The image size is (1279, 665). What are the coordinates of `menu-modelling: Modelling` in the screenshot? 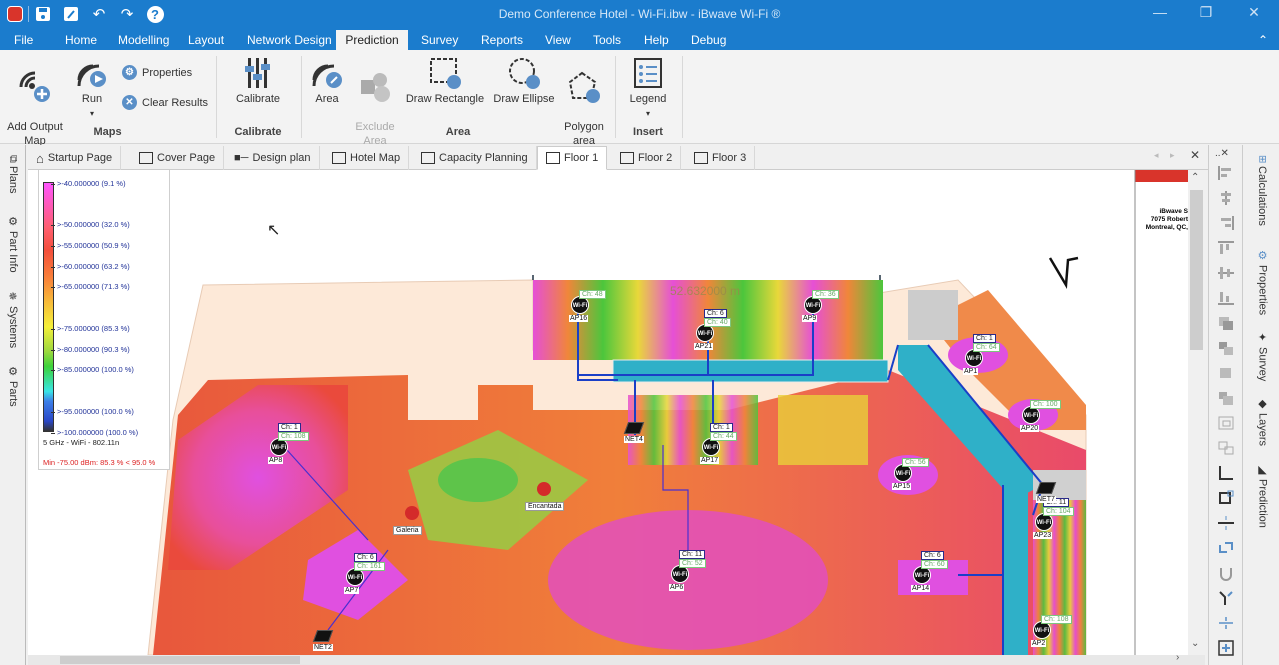 It's located at (143, 40).